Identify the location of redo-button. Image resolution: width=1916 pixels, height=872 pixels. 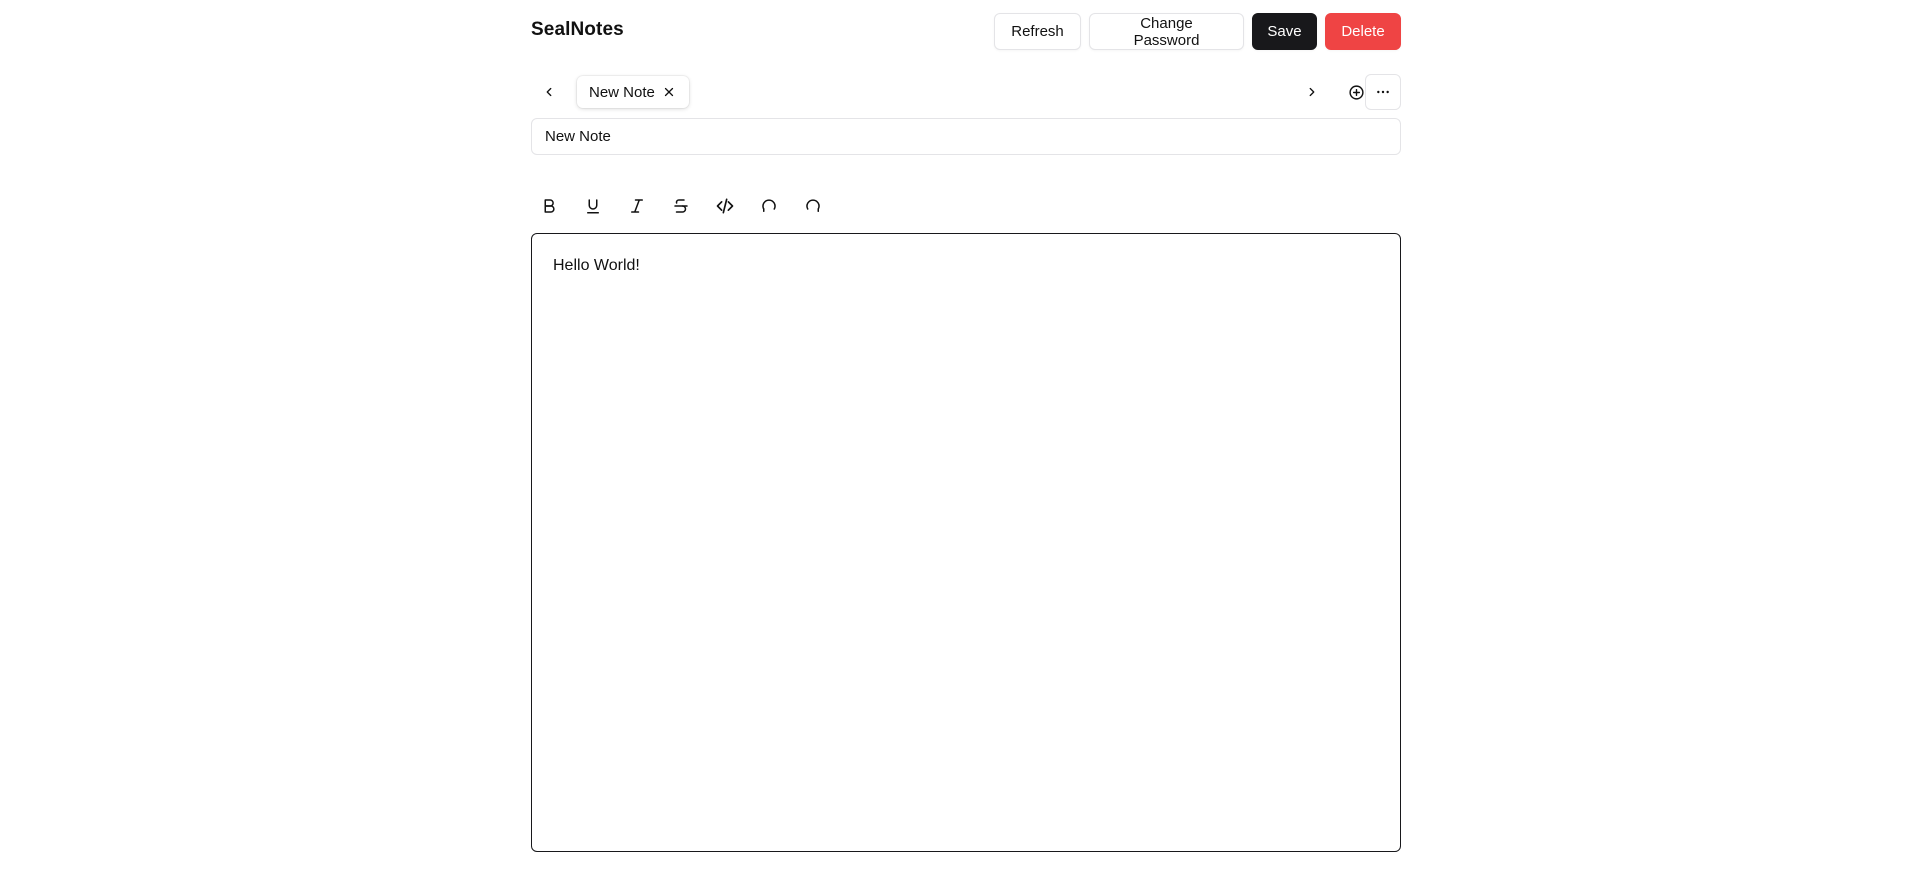
(813, 206).